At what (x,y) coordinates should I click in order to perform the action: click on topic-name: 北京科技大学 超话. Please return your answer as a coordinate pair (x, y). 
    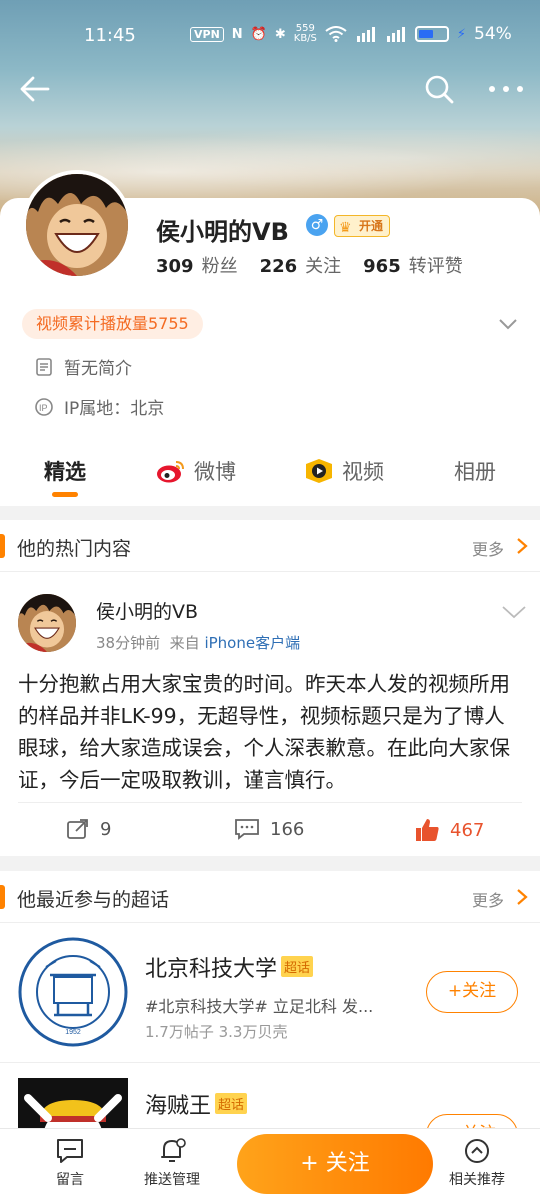
    Looking at the image, I should click on (229, 967).